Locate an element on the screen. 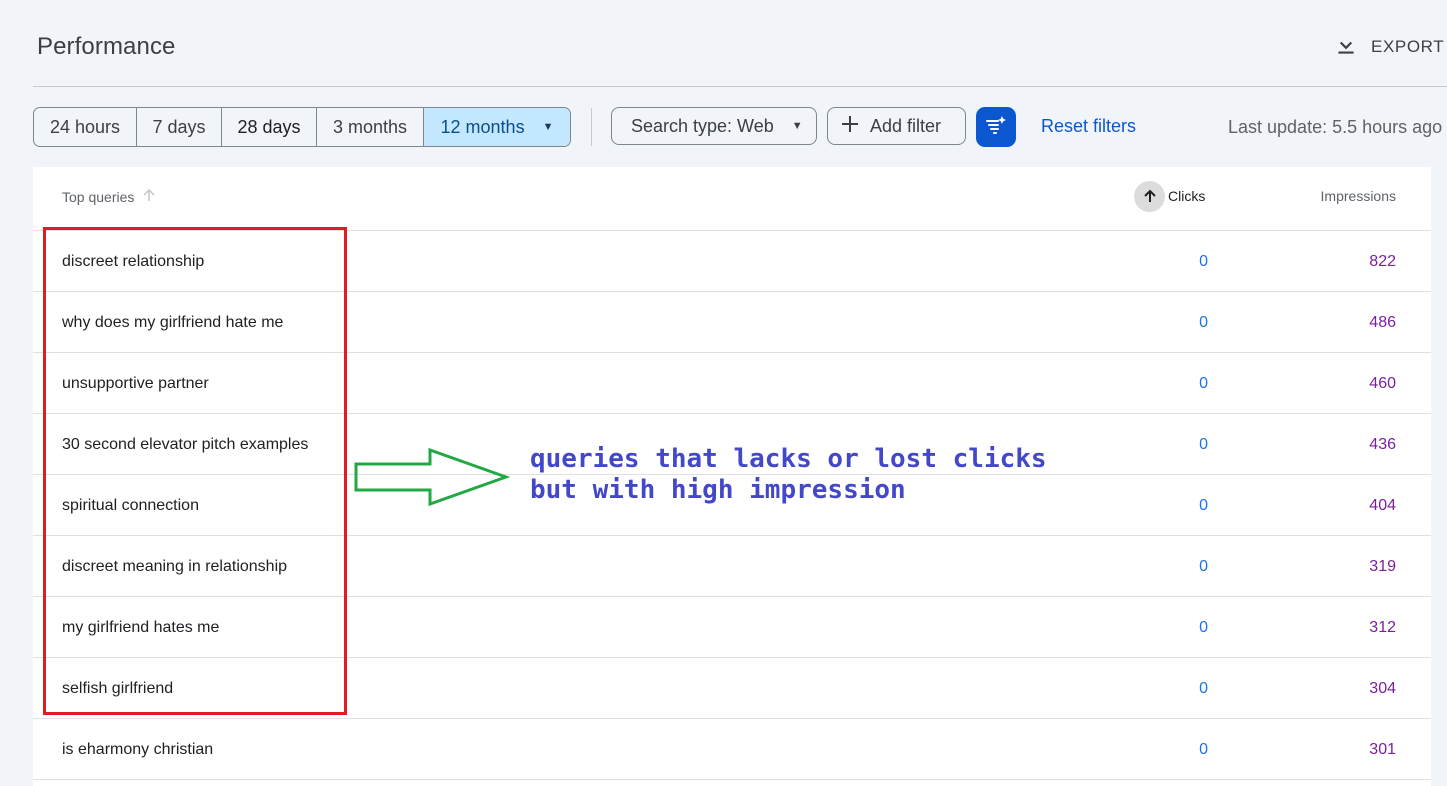 The width and height of the screenshot is (1447, 786). range-24-hours: 24 hours is located at coordinates (85, 127).